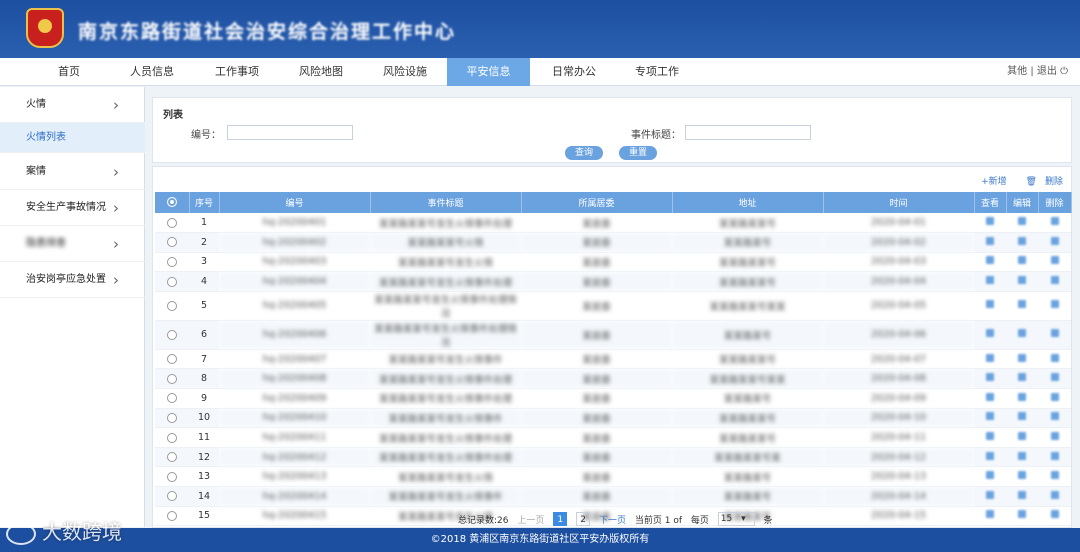  Describe the element at coordinates (152, 72) in the screenshot. I see `nav-item-personnel: 人员信息` at that location.